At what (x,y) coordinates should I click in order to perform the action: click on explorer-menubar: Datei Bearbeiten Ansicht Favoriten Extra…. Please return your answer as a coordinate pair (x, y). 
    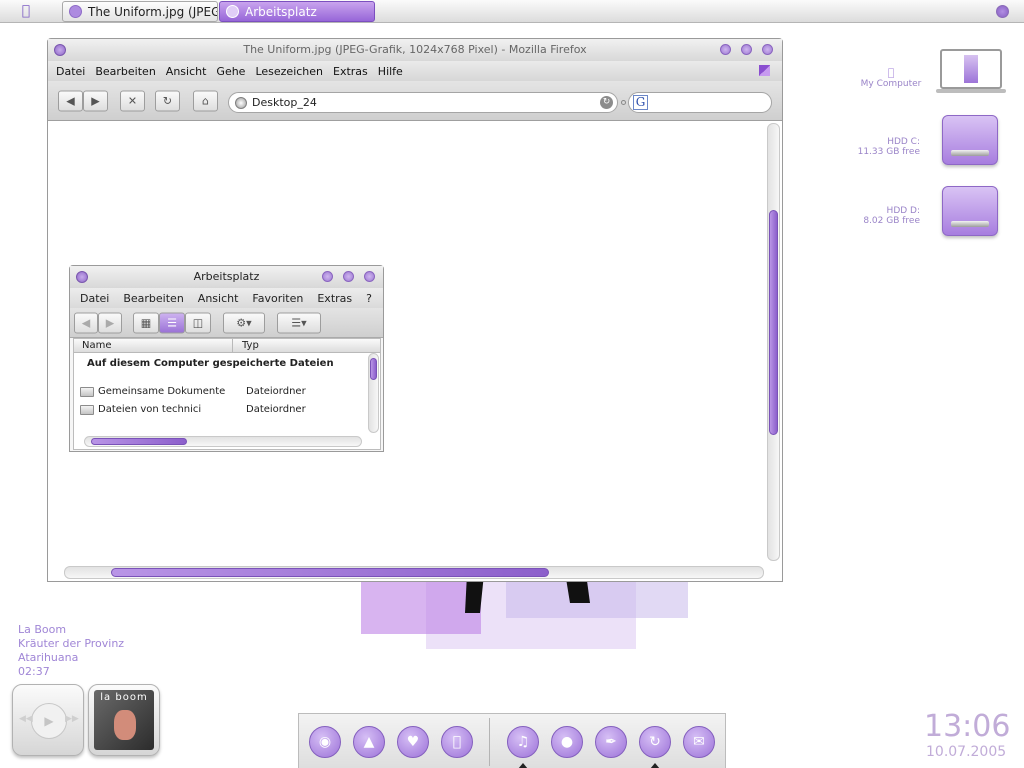
    Looking at the image, I should click on (226, 298).